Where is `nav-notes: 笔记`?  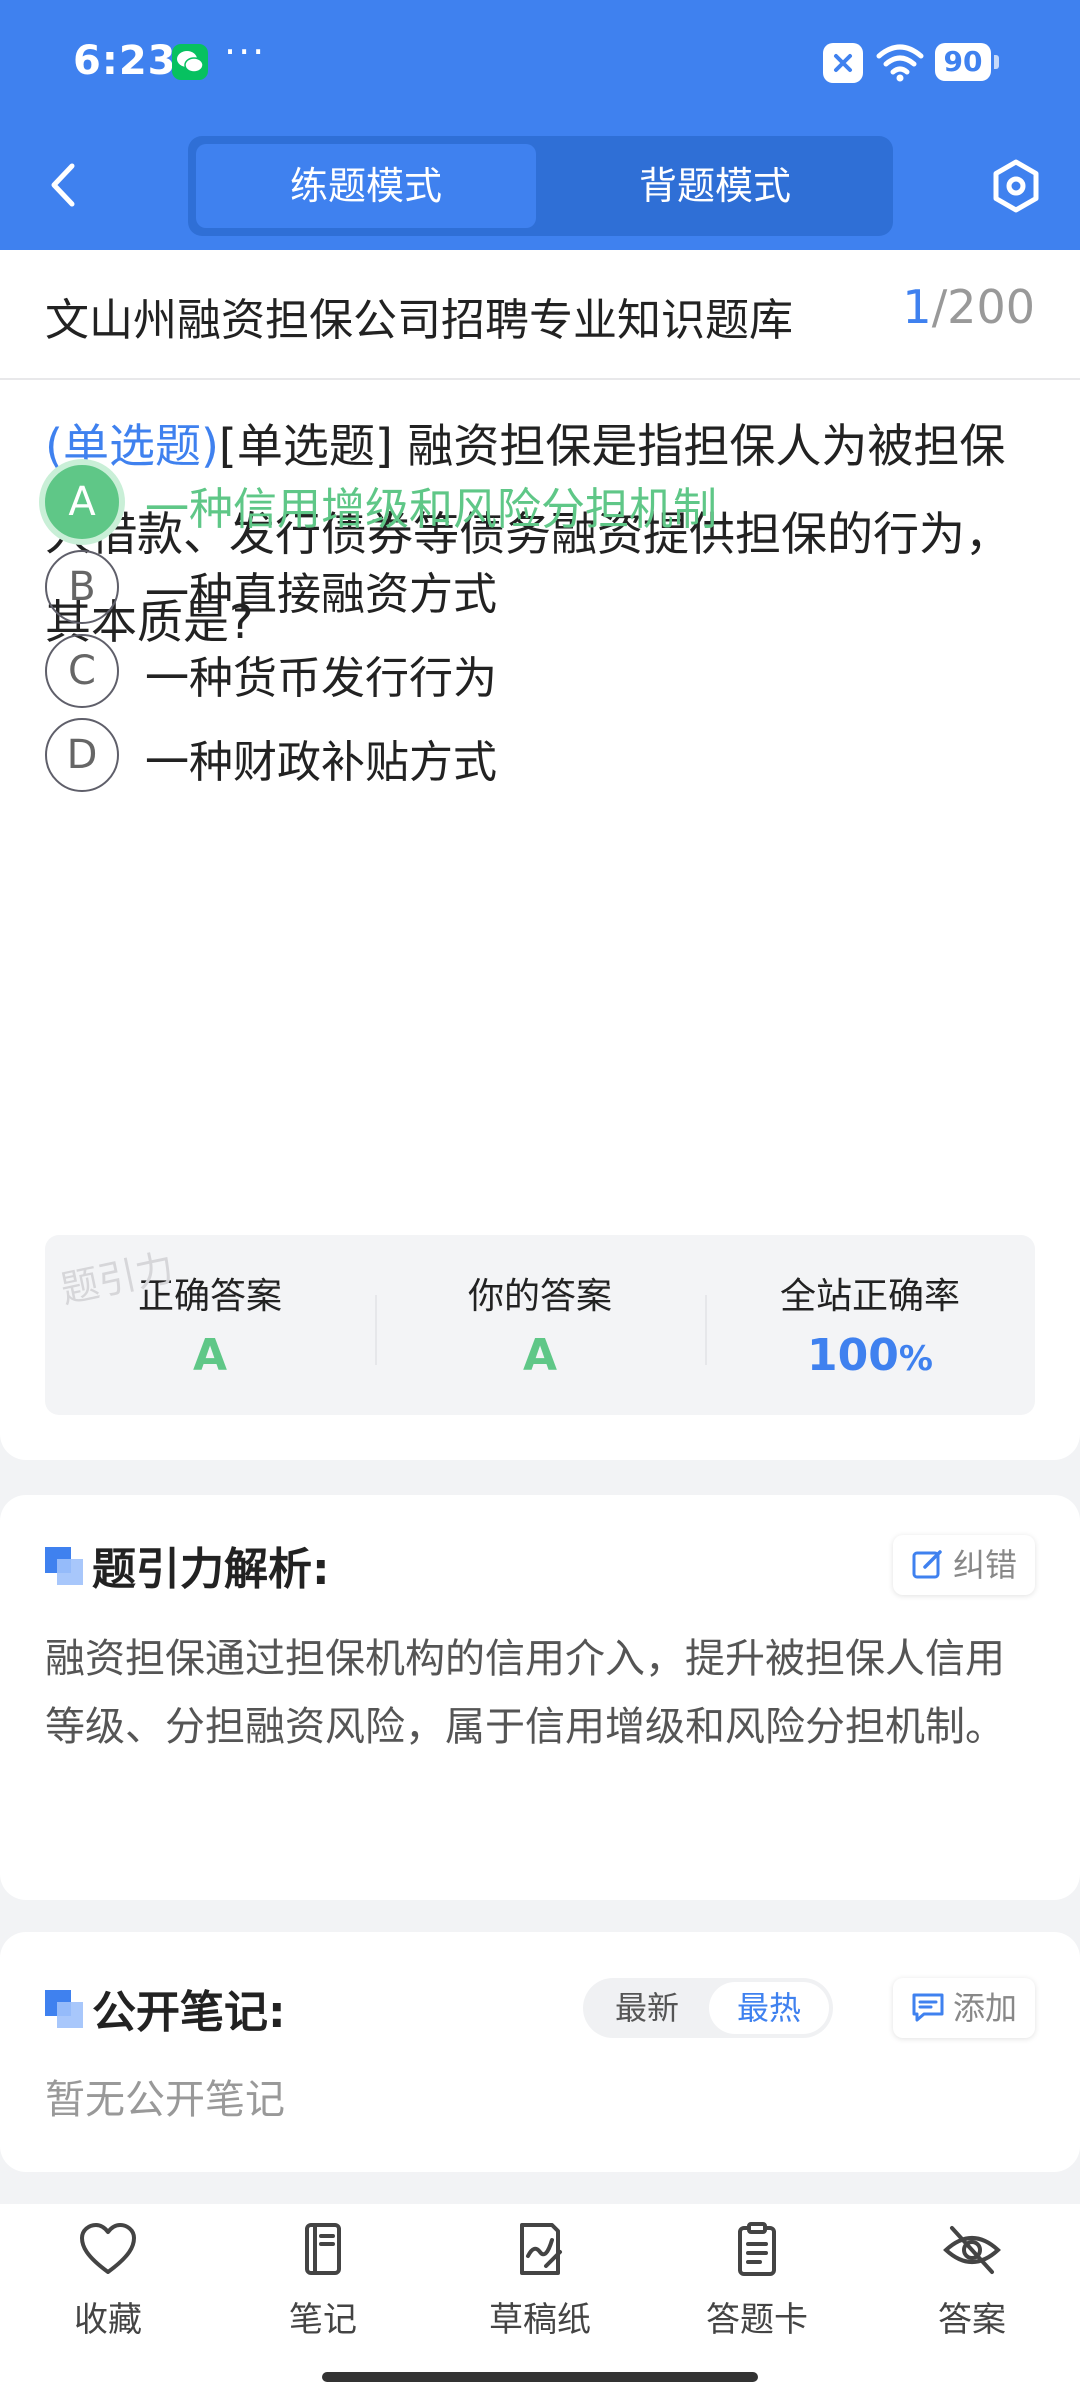 nav-notes: 笔记 is located at coordinates (323, 2281).